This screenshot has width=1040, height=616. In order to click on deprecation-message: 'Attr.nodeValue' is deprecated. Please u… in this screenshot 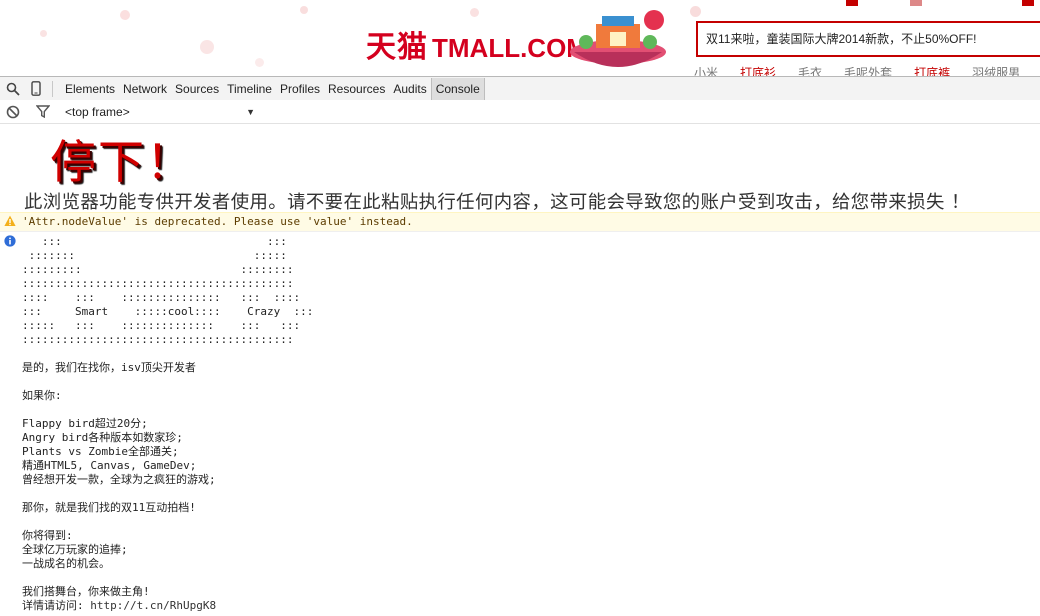, I will do `click(217, 221)`.